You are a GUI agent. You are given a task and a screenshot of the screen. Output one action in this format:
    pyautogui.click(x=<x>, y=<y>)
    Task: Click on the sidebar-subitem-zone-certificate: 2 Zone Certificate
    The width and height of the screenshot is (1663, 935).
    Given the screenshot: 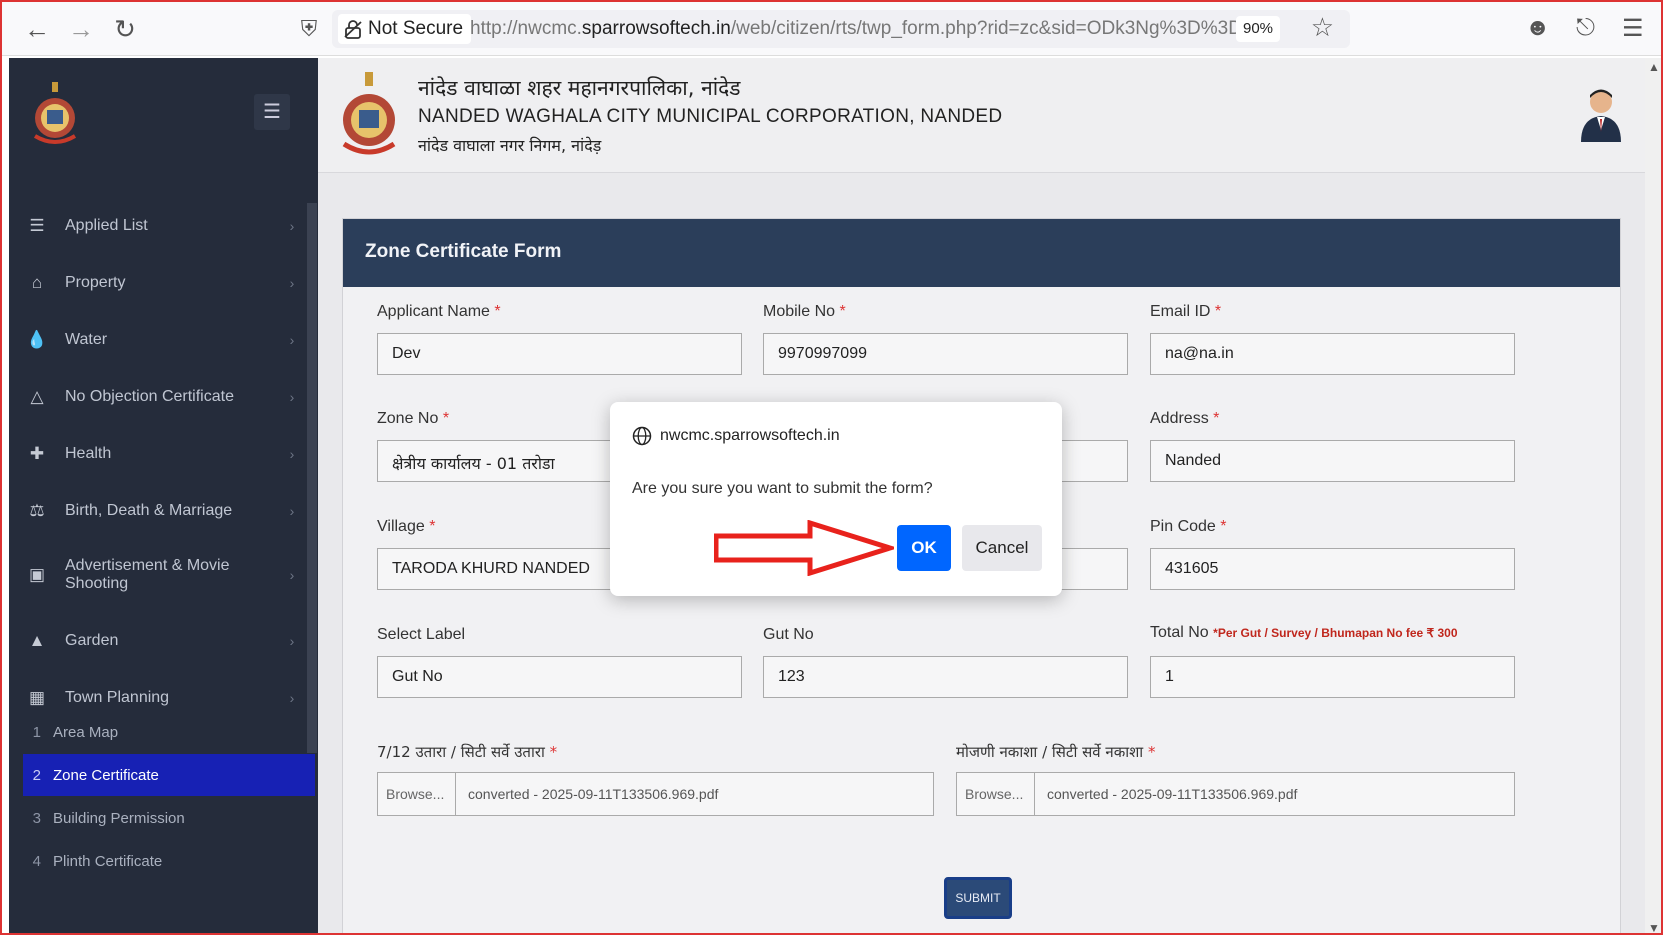 What is the action you would take?
    pyautogui.click(x=169, y=775)
    